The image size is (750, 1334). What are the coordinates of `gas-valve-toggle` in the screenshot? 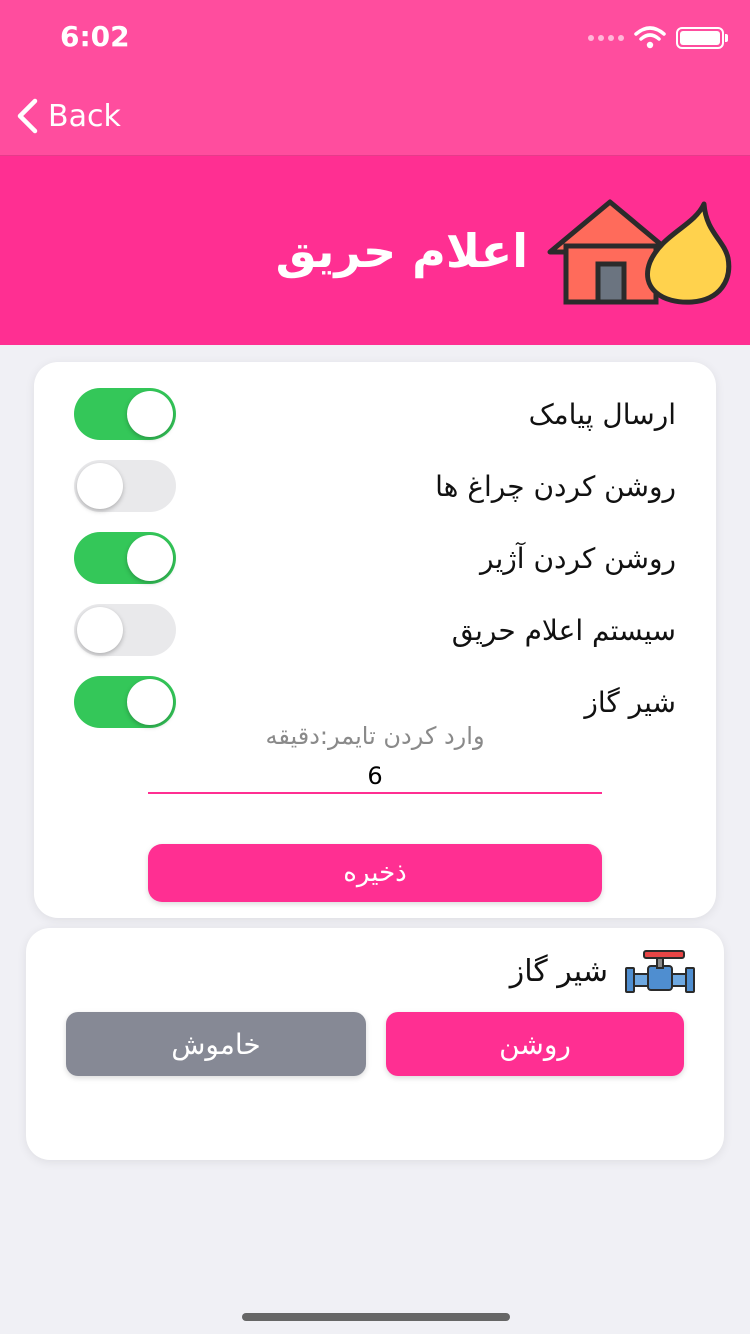 It's located at (125, 702).